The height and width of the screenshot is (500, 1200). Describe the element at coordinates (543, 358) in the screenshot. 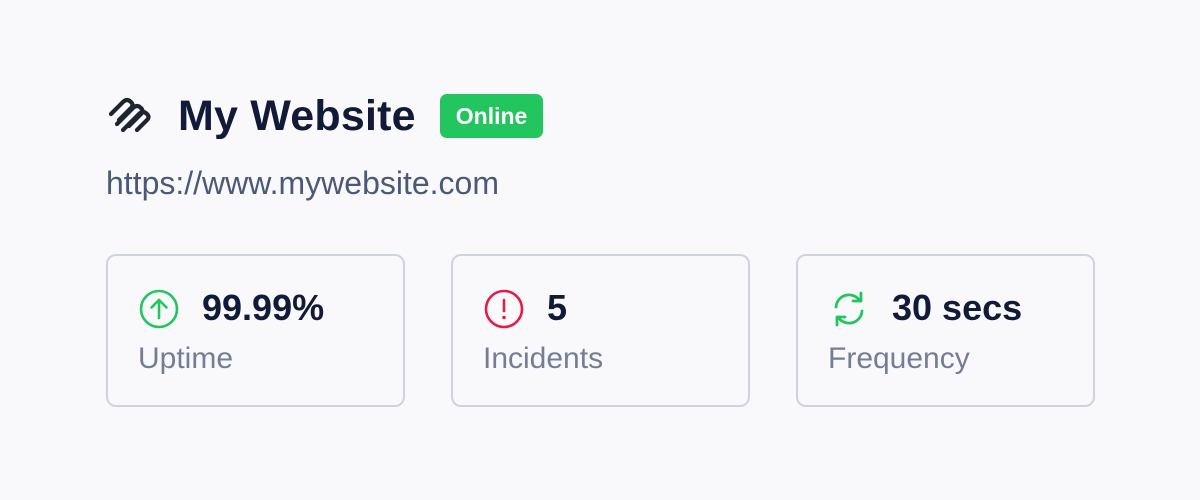

I see `incidents-label: Incidents` at that location.